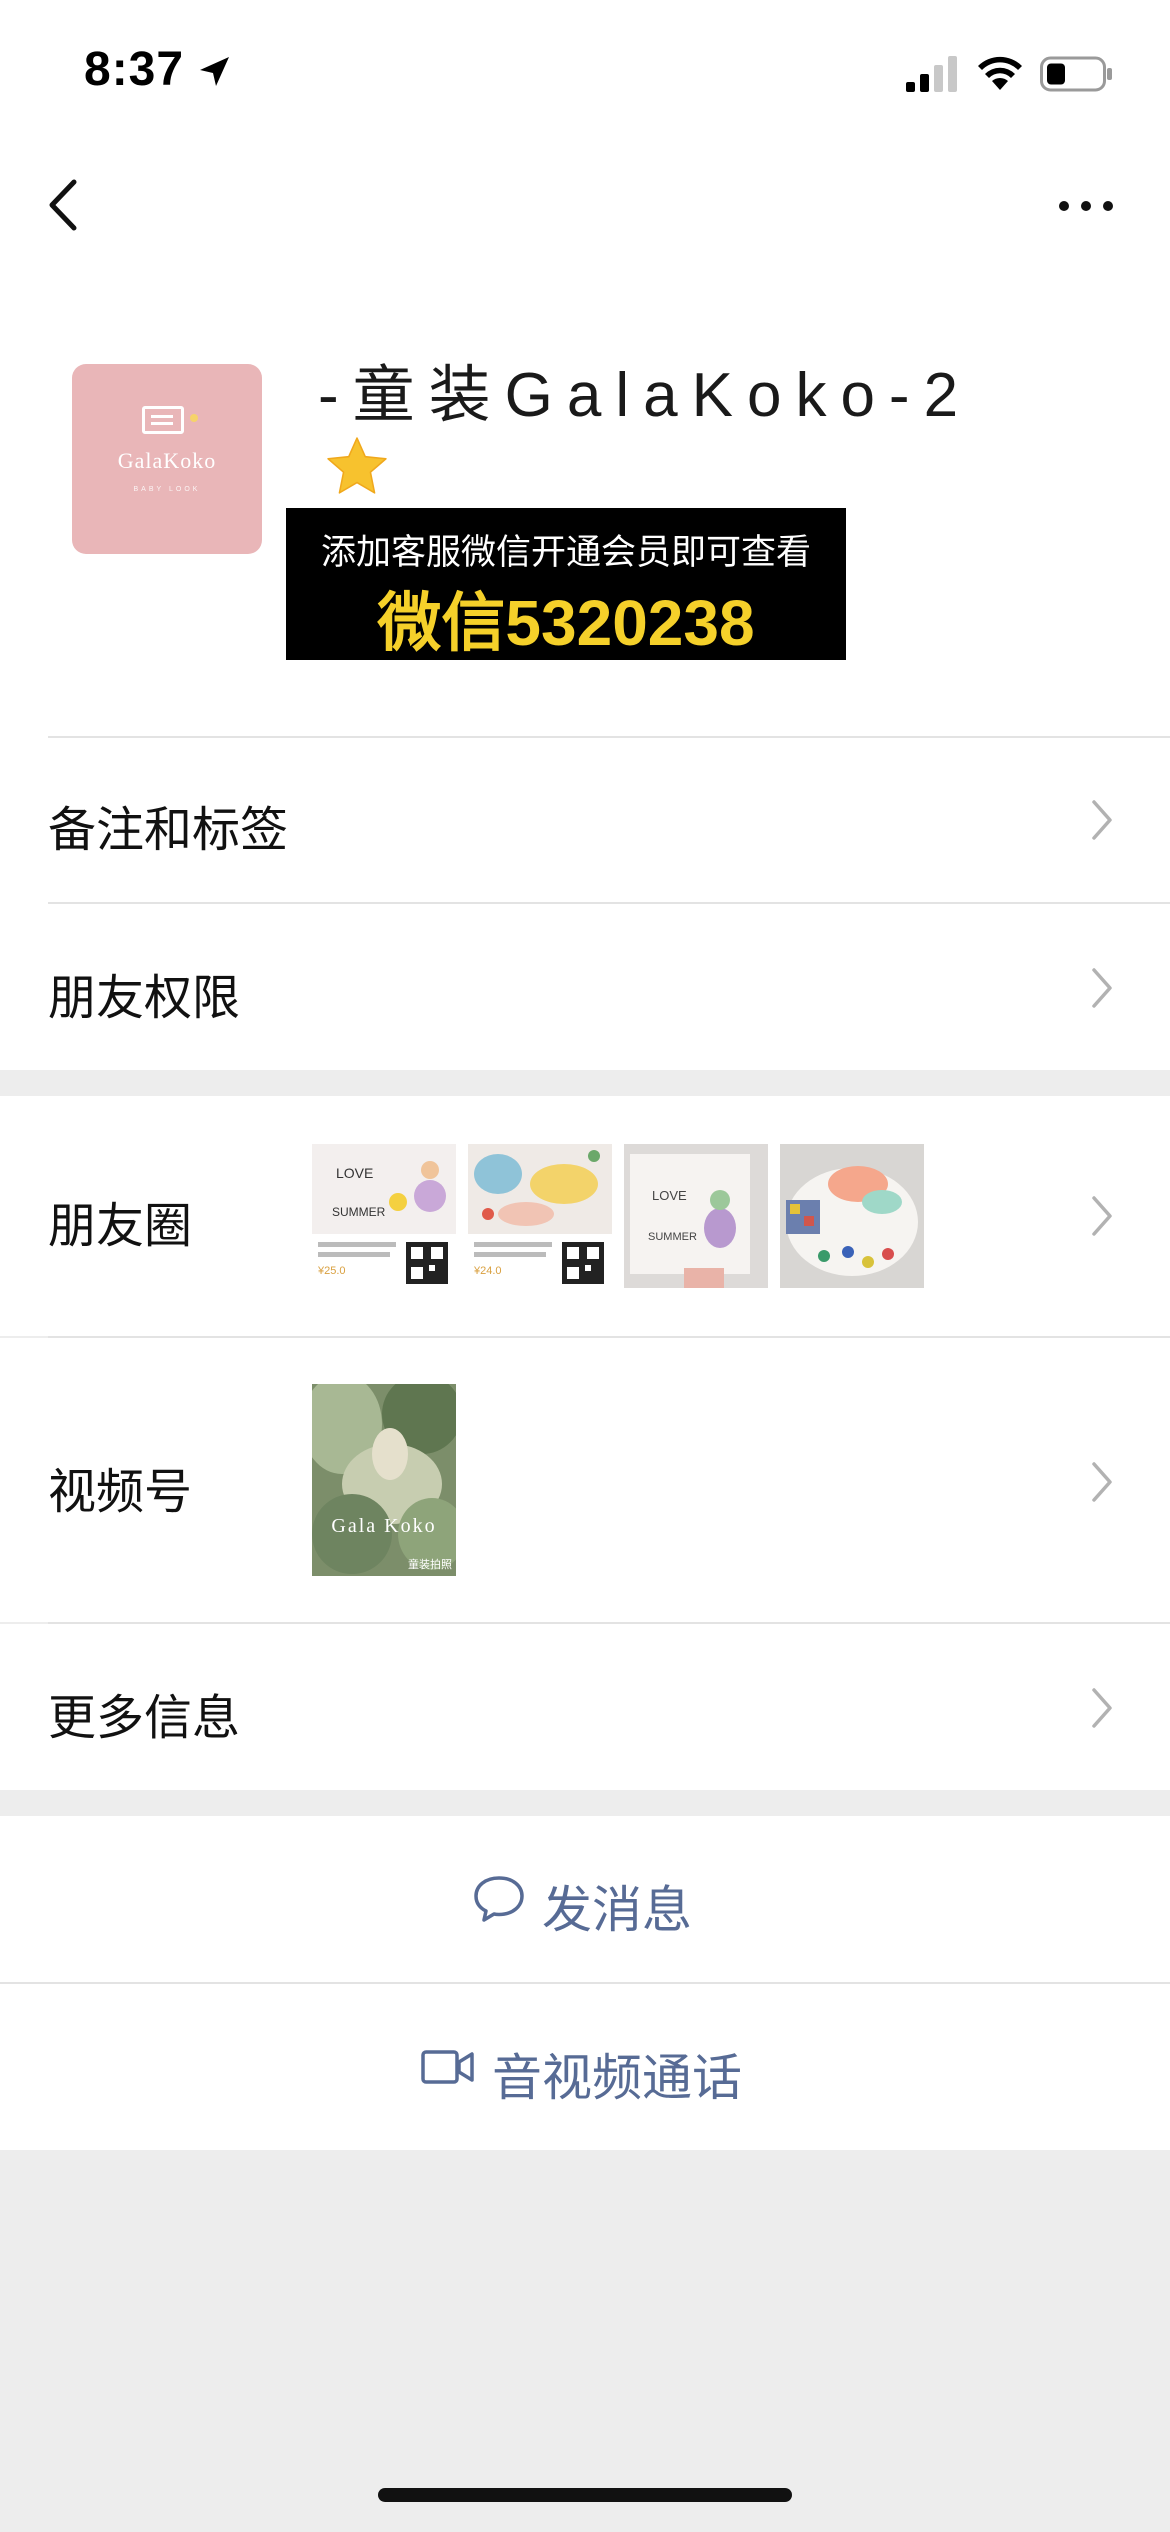 Image resolution: width=1170 pixels, height=2532 pixels. I want to click on moments-thumbnail: ¥24.0, so click(540, 1216).